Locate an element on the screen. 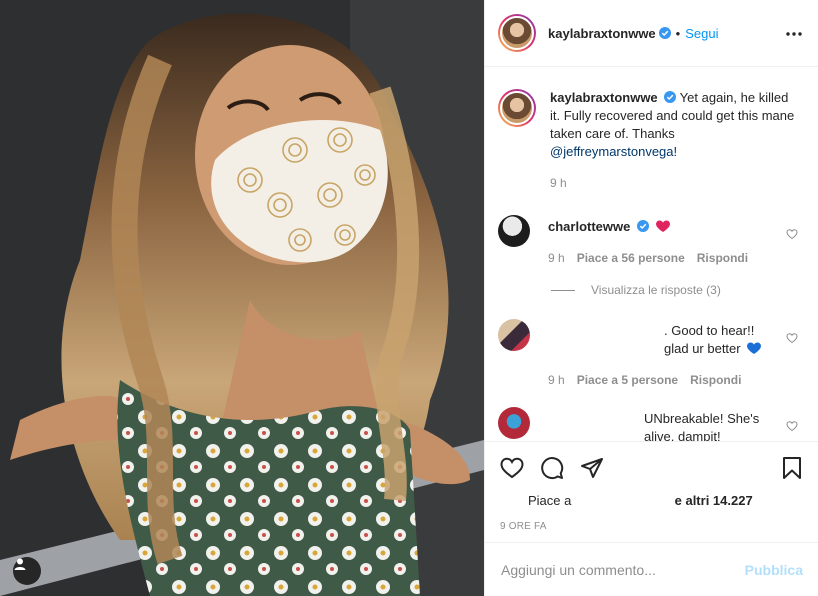 Image resolution: width=818 pixels, height=596 pixels. more-options-button is located at coordinates (794, 34).